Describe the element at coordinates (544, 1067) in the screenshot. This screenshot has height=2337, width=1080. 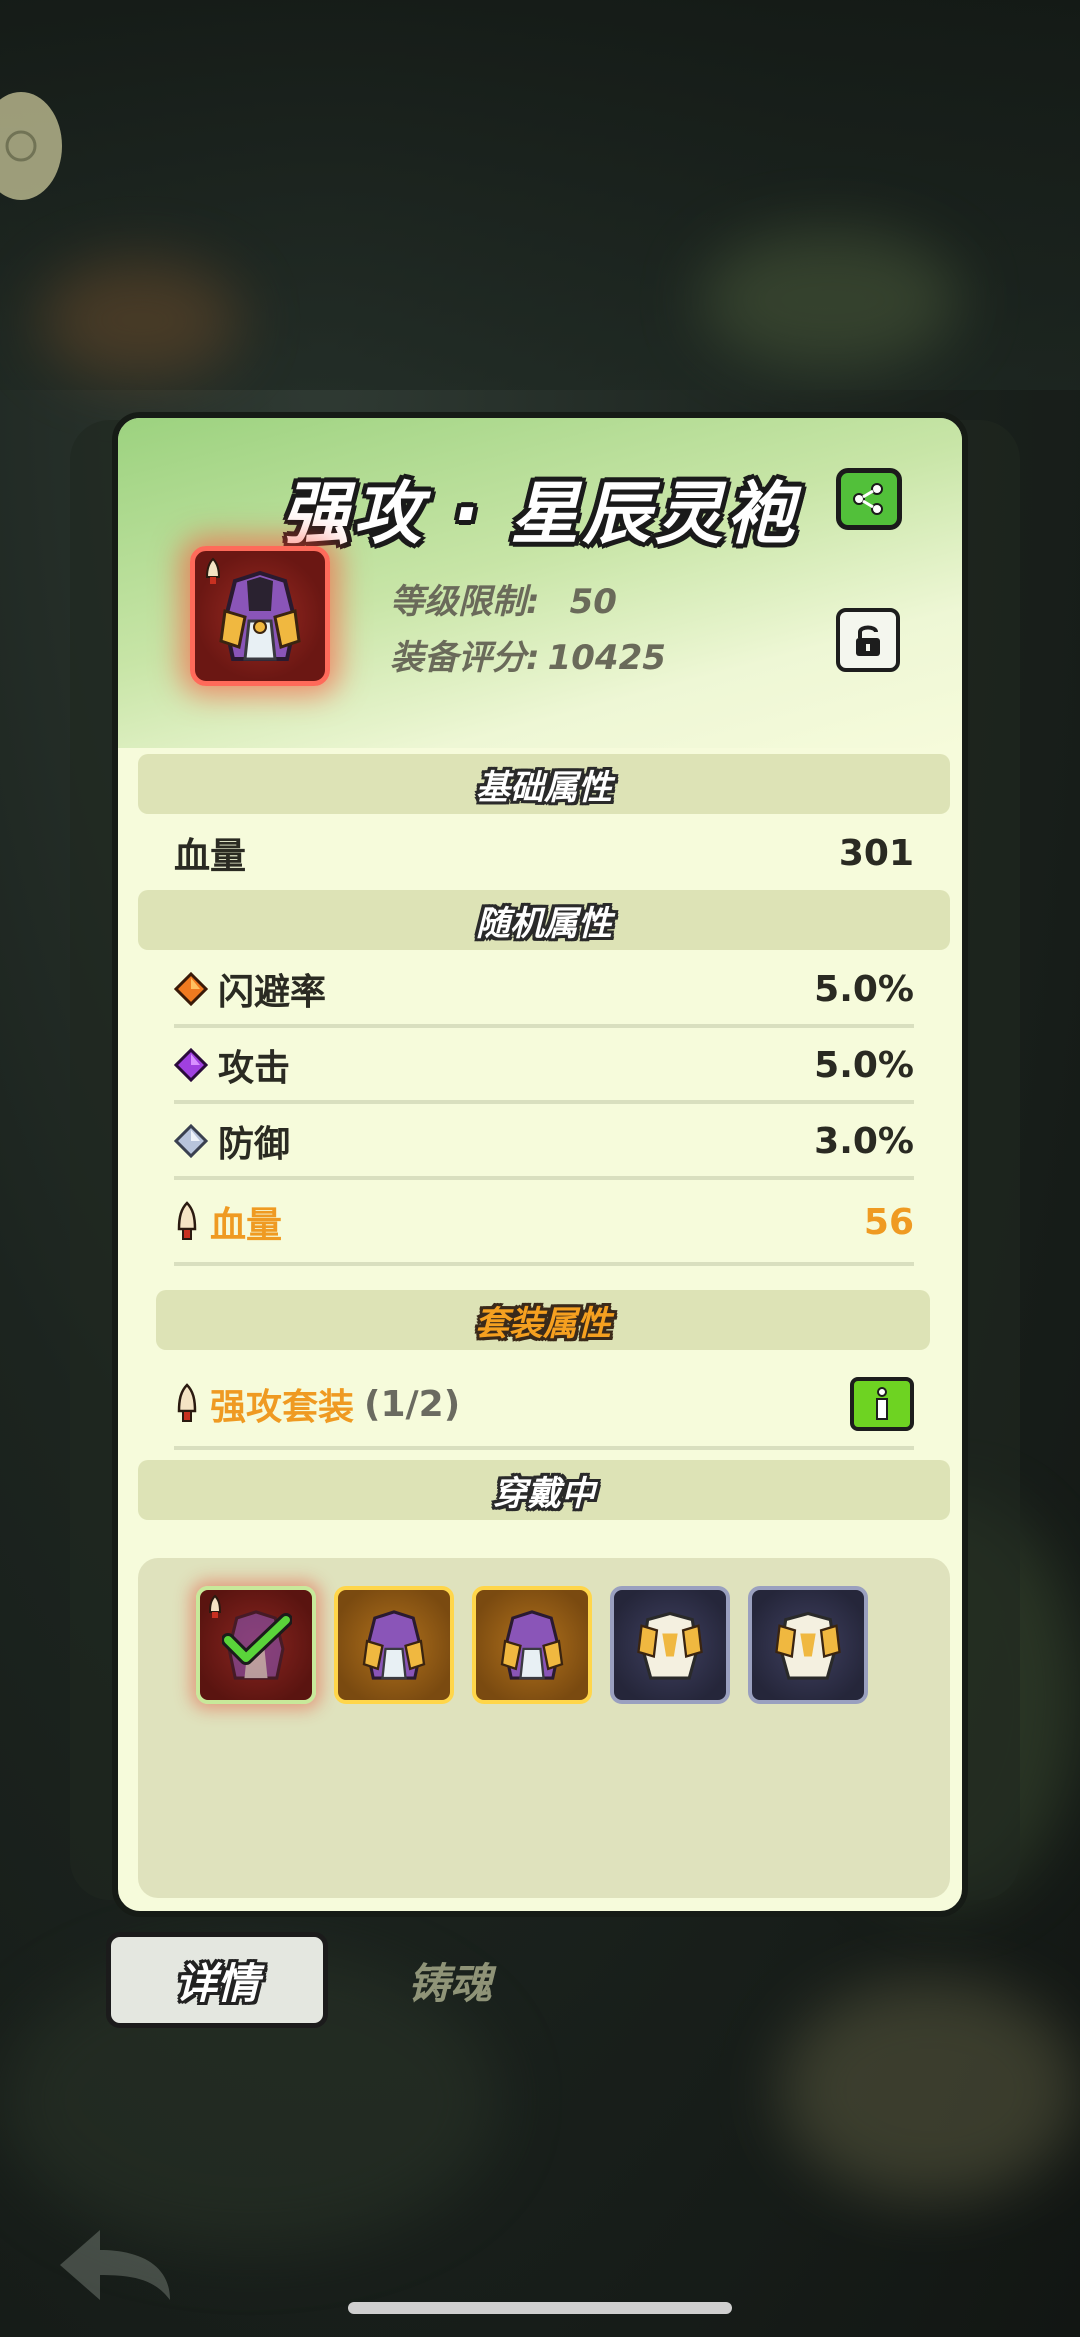
I see `random-stat-row: 攻击 5.0%` at that location.